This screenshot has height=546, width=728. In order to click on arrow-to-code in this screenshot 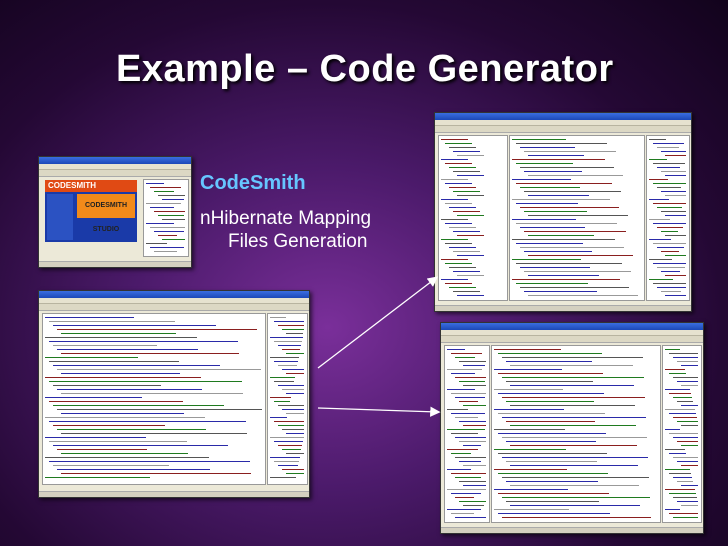, I will do `click(379, 411)`.